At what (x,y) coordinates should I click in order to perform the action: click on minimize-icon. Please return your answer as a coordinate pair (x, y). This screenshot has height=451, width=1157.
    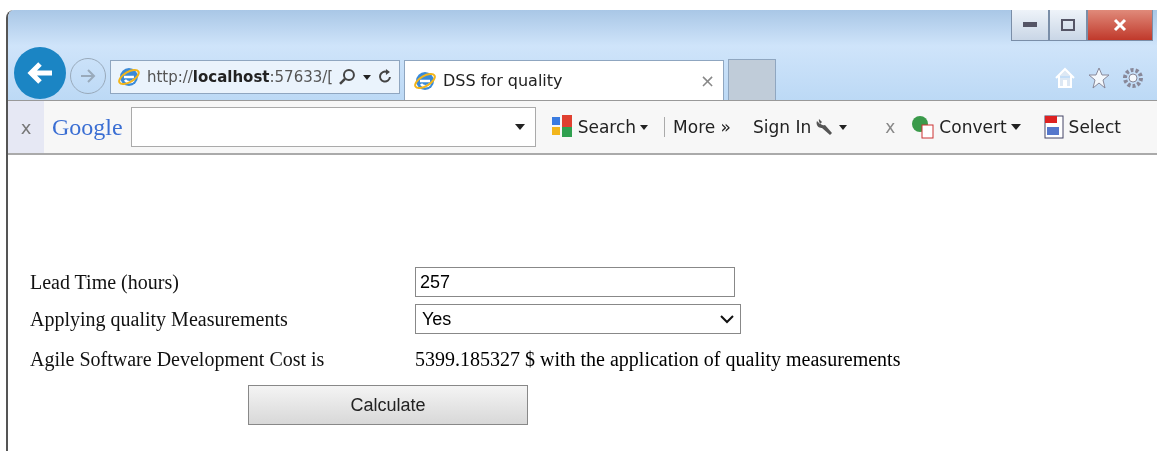
    Looking at the image, I should click on (1030, 25).